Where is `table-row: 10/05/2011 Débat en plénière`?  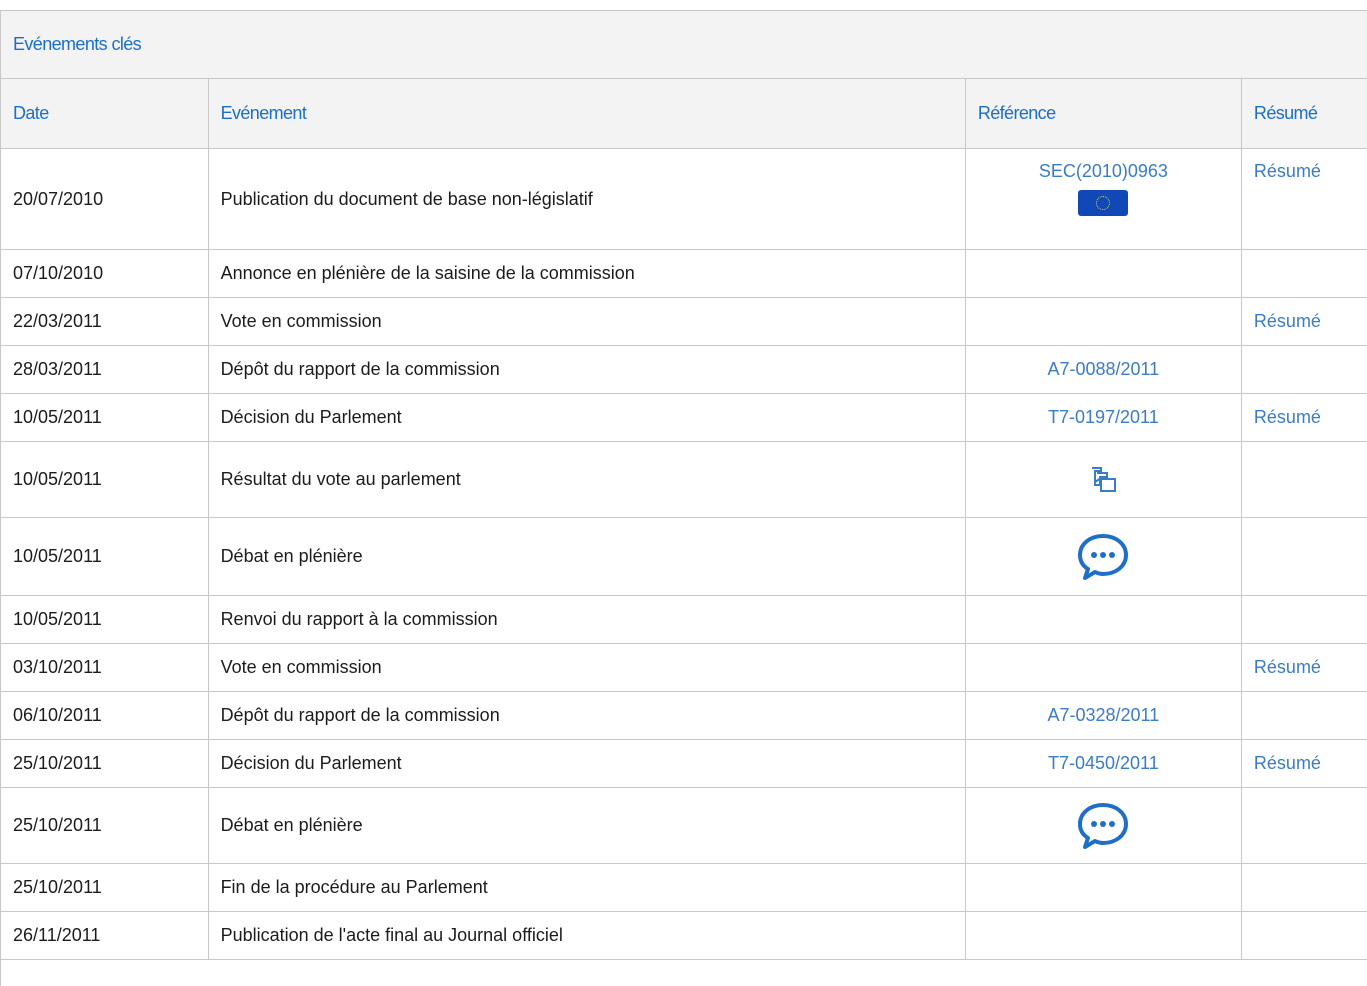
table-row: 10/05/2011 Débat en plénière is located at coordinates (684, 556).